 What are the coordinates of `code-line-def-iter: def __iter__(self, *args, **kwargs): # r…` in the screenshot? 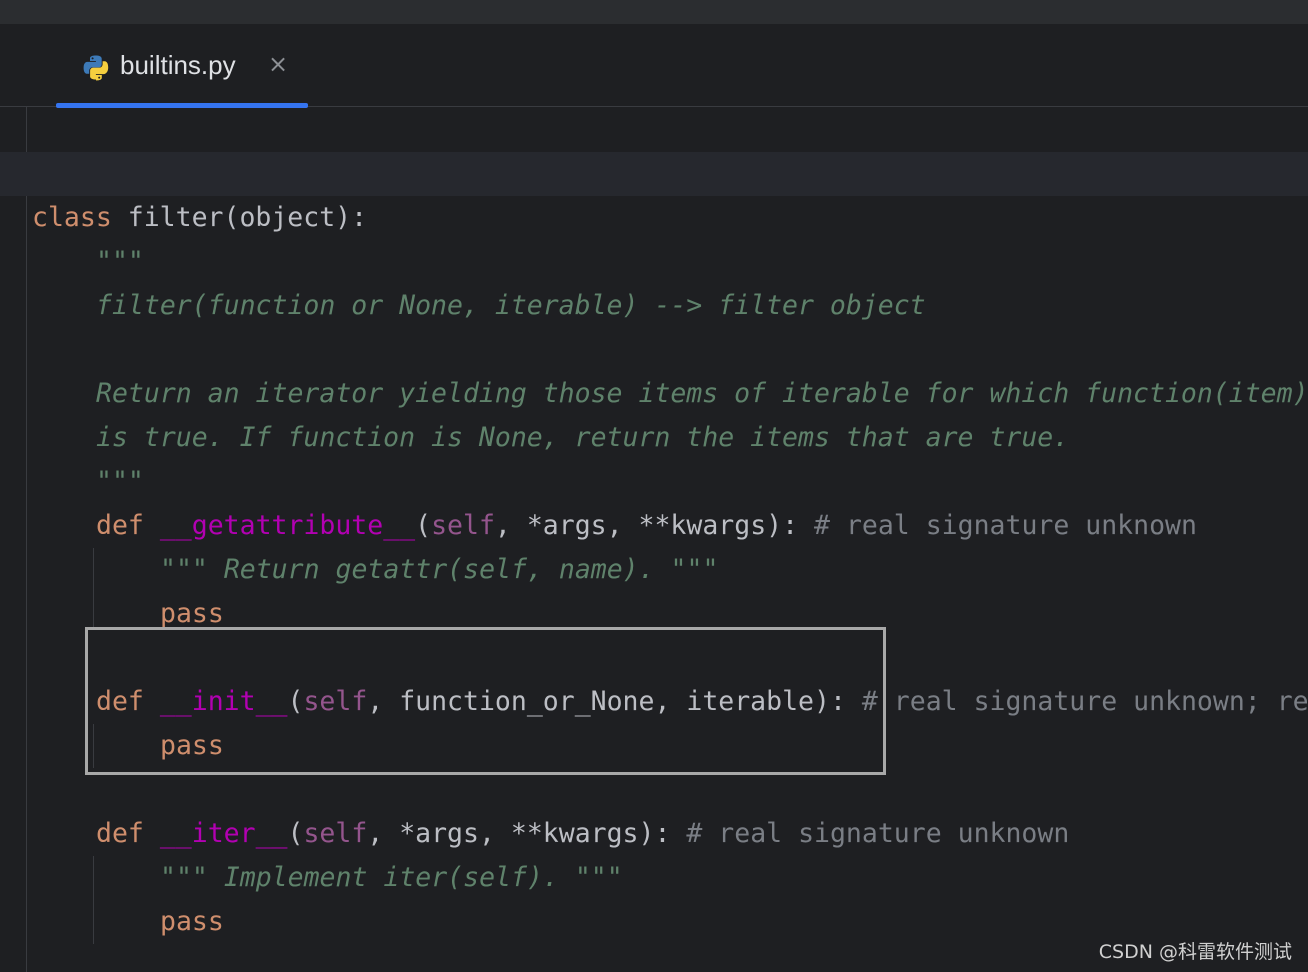 It's located at (582, 834).